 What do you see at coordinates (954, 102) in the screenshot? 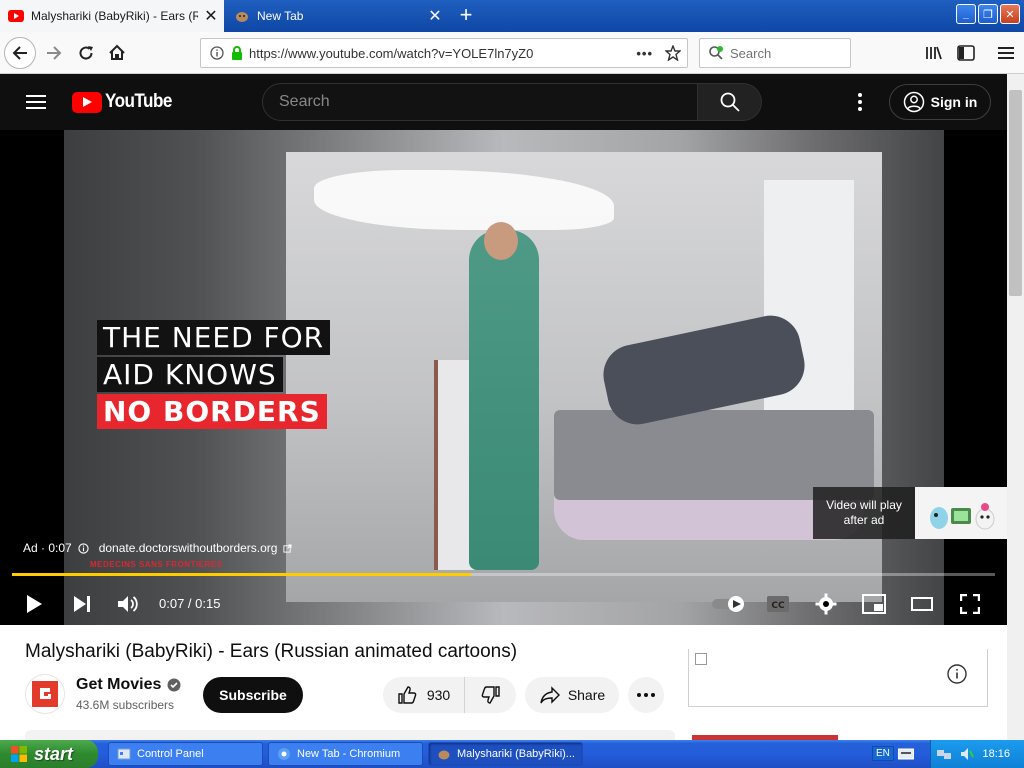
I see `sign-in-label: Sign in` at bounding box center [954, 102].